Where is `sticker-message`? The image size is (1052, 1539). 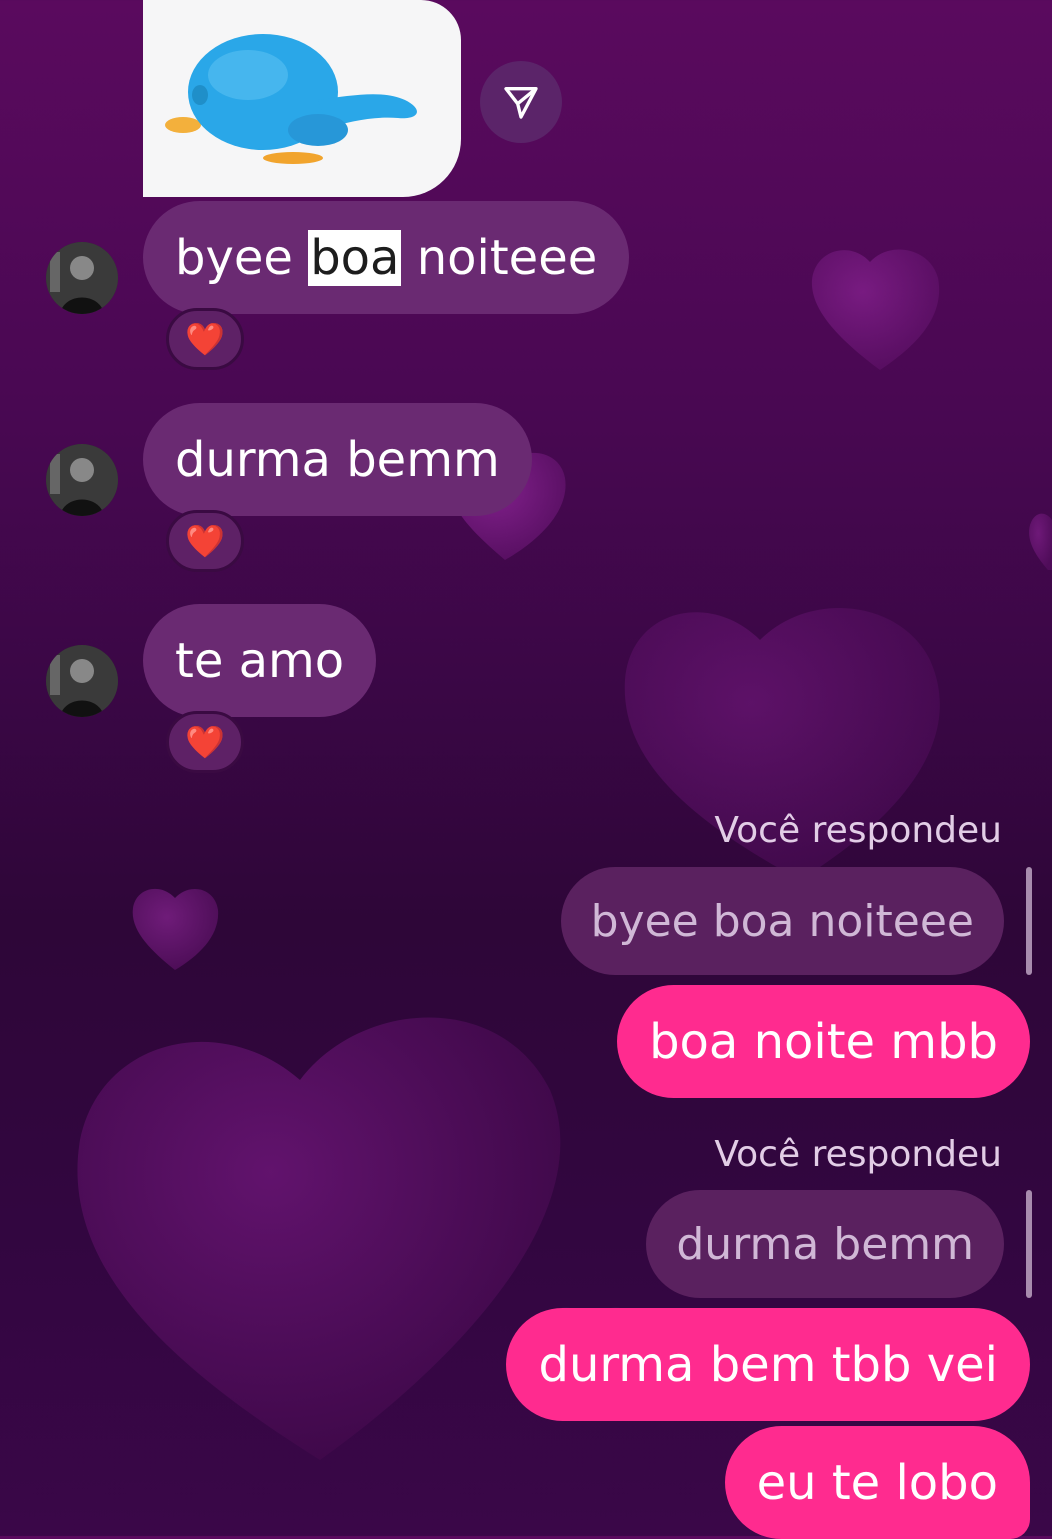 sticker-message is located at coordinates (302, 98).